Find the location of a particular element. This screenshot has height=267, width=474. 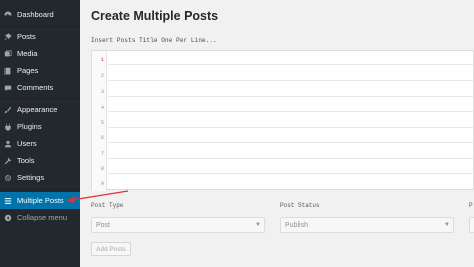

line-number: 9 is located at coordinates (102, 183).